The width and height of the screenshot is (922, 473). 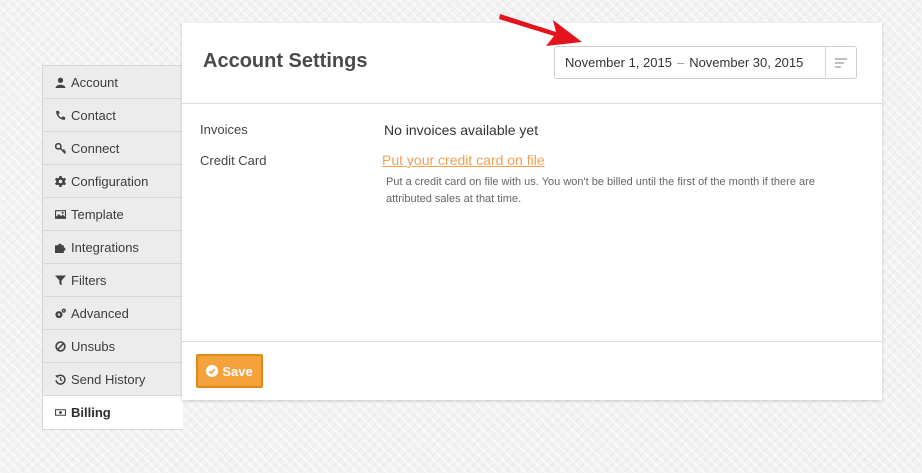 What do you see at coordinates (233, 160) in the screenshot?
I see `credit-card-label: Credit Card` at bounding box center [233, 160].